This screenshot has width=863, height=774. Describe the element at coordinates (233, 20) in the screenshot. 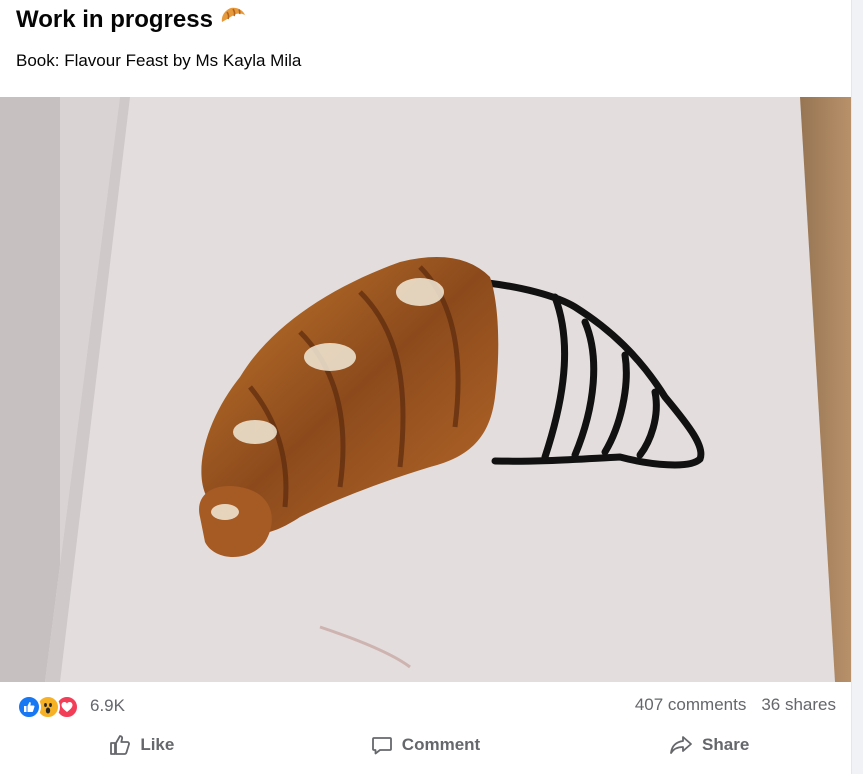

I see `croissant-emoji-icon` at that location.